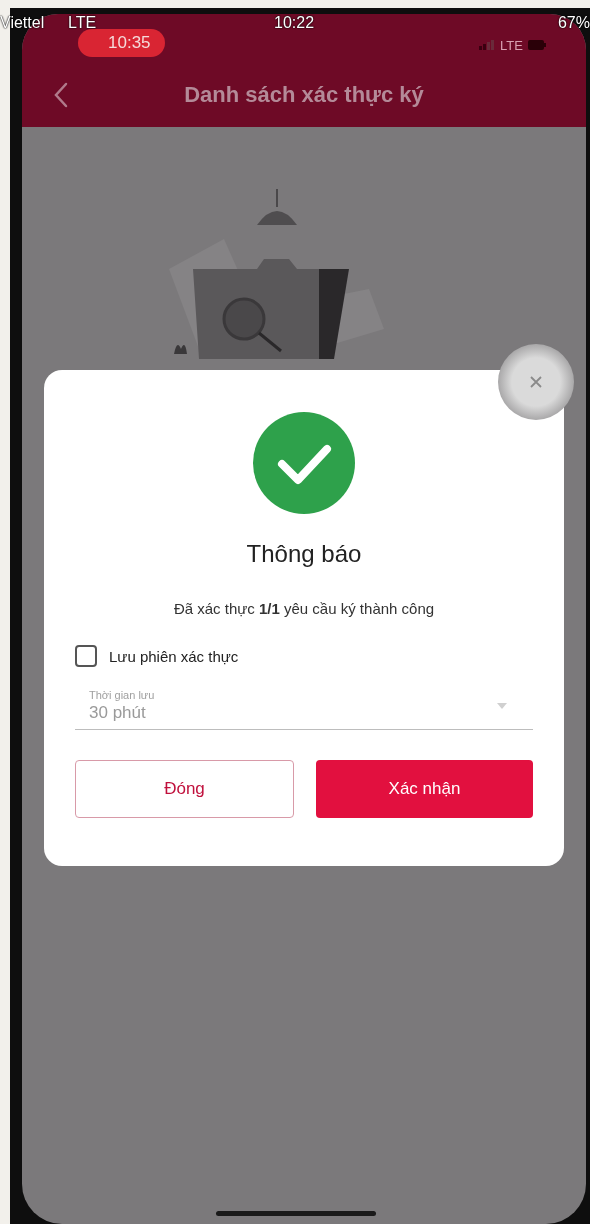 This screenshot has height=1224, width=590. I want to click on caret-icon, so click(502, 706).